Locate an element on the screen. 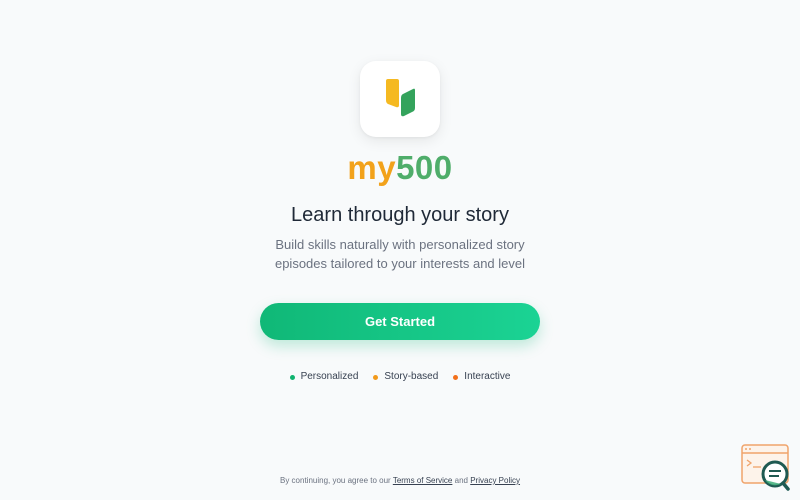 The width and height of the screenshot is (800, 500). terms-of-service-link: Terms of Service is located at coordinates (423, 480).